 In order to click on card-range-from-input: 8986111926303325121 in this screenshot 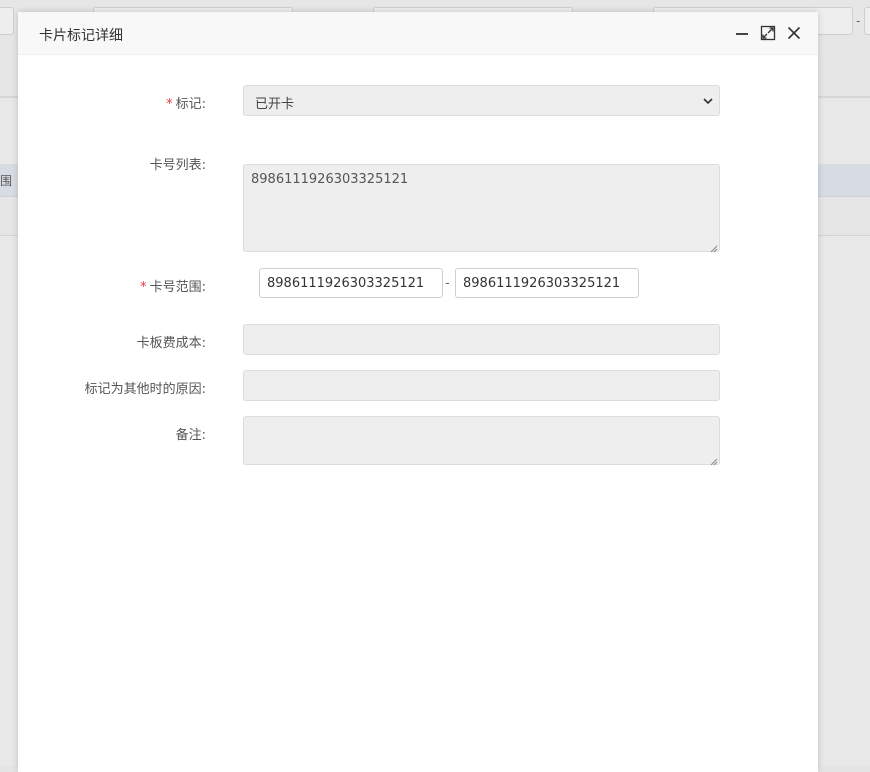, I will do `click(351, 283)`.